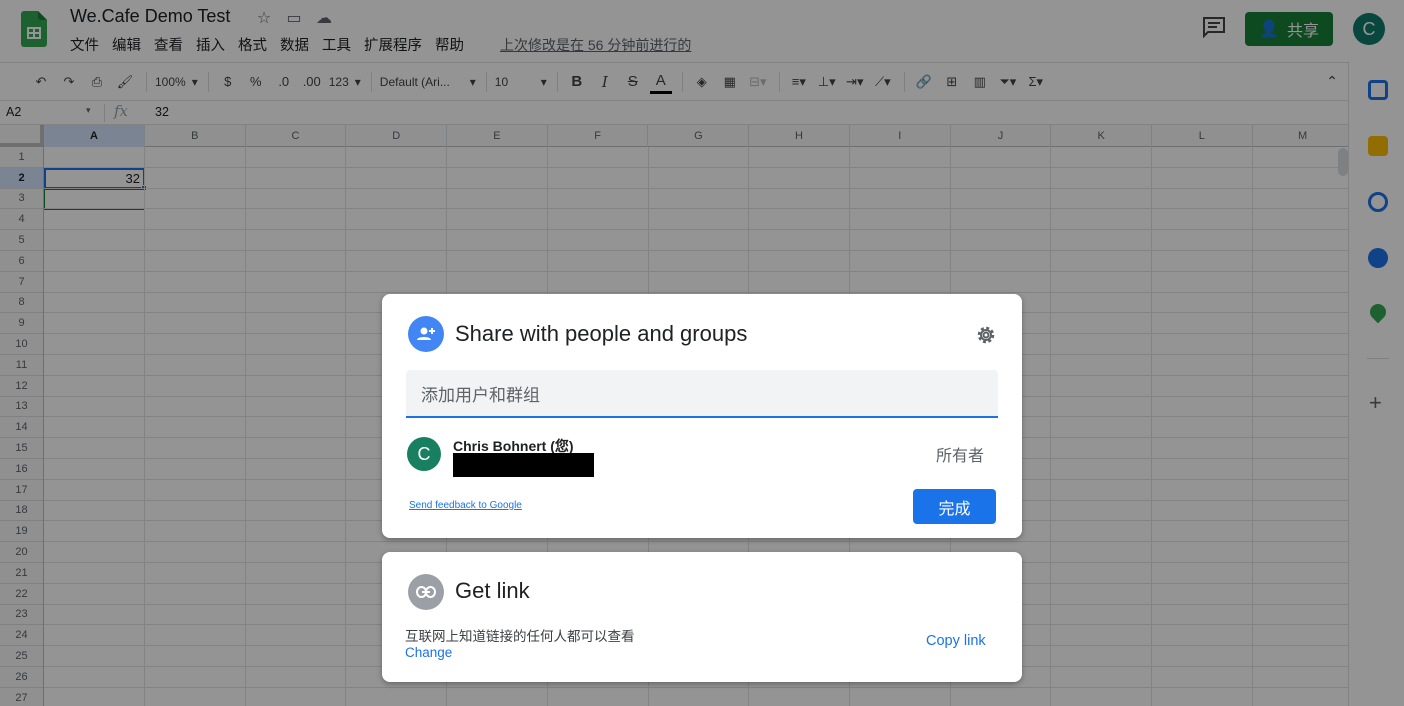 This screenshot has width=1404, height=706. Describe the element at coordinates (986, 335) in the screenshot. I see `gear-icon` at that location.